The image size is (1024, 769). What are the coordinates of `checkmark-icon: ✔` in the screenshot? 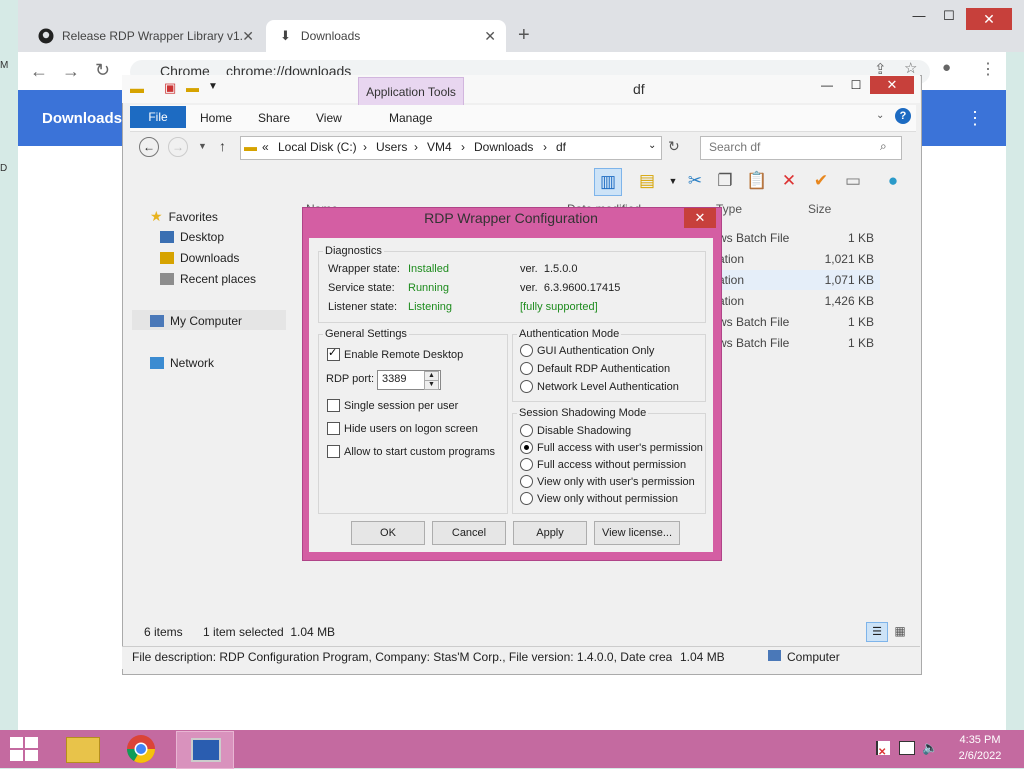 It's located at (821, 181).